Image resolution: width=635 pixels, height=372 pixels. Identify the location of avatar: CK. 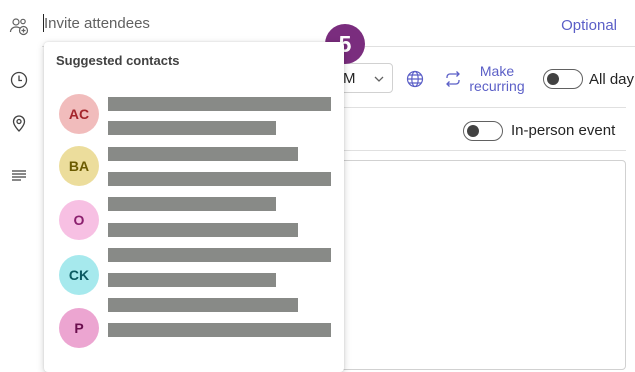
(79, 275).